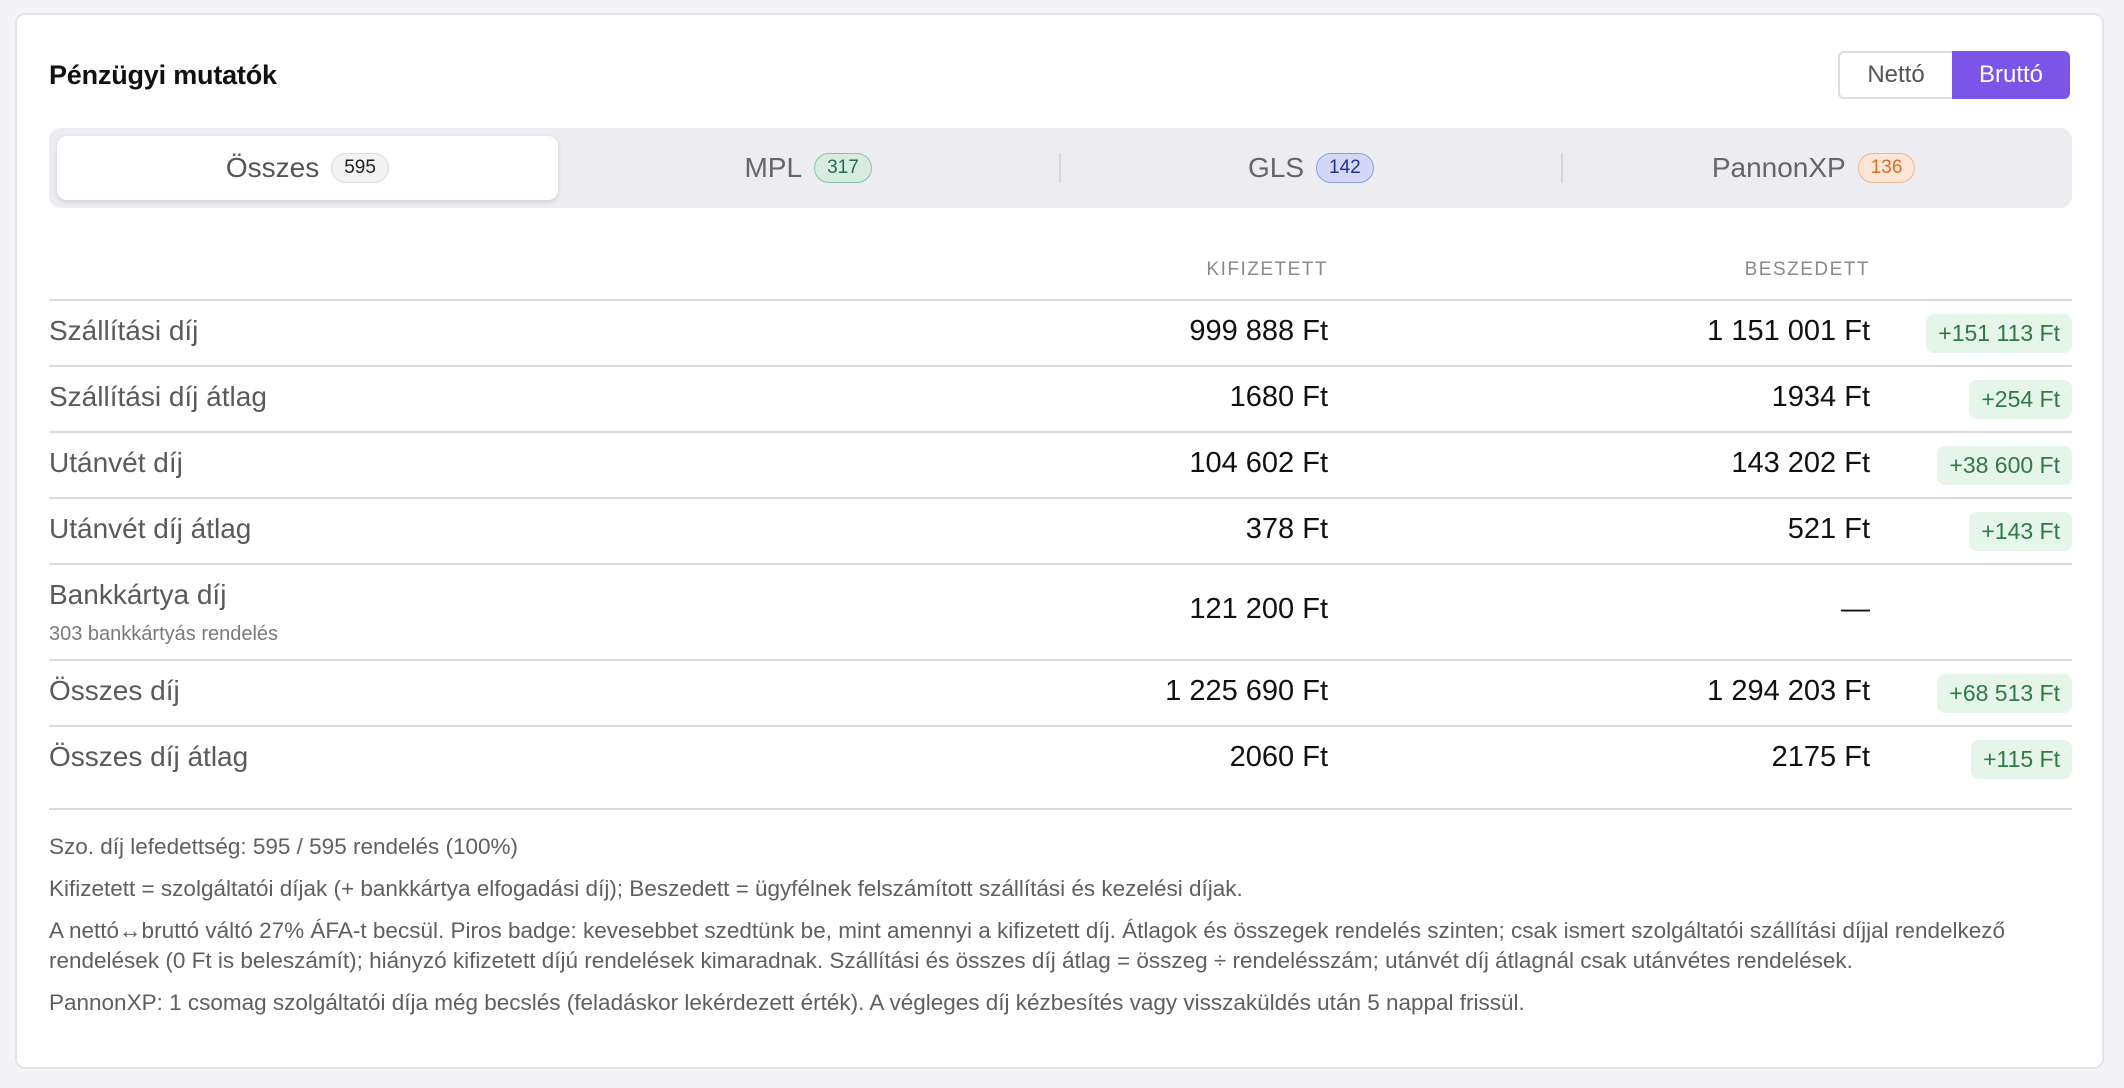  I want to click on collected-value: 143 202 Ft, so click(1800, 463).